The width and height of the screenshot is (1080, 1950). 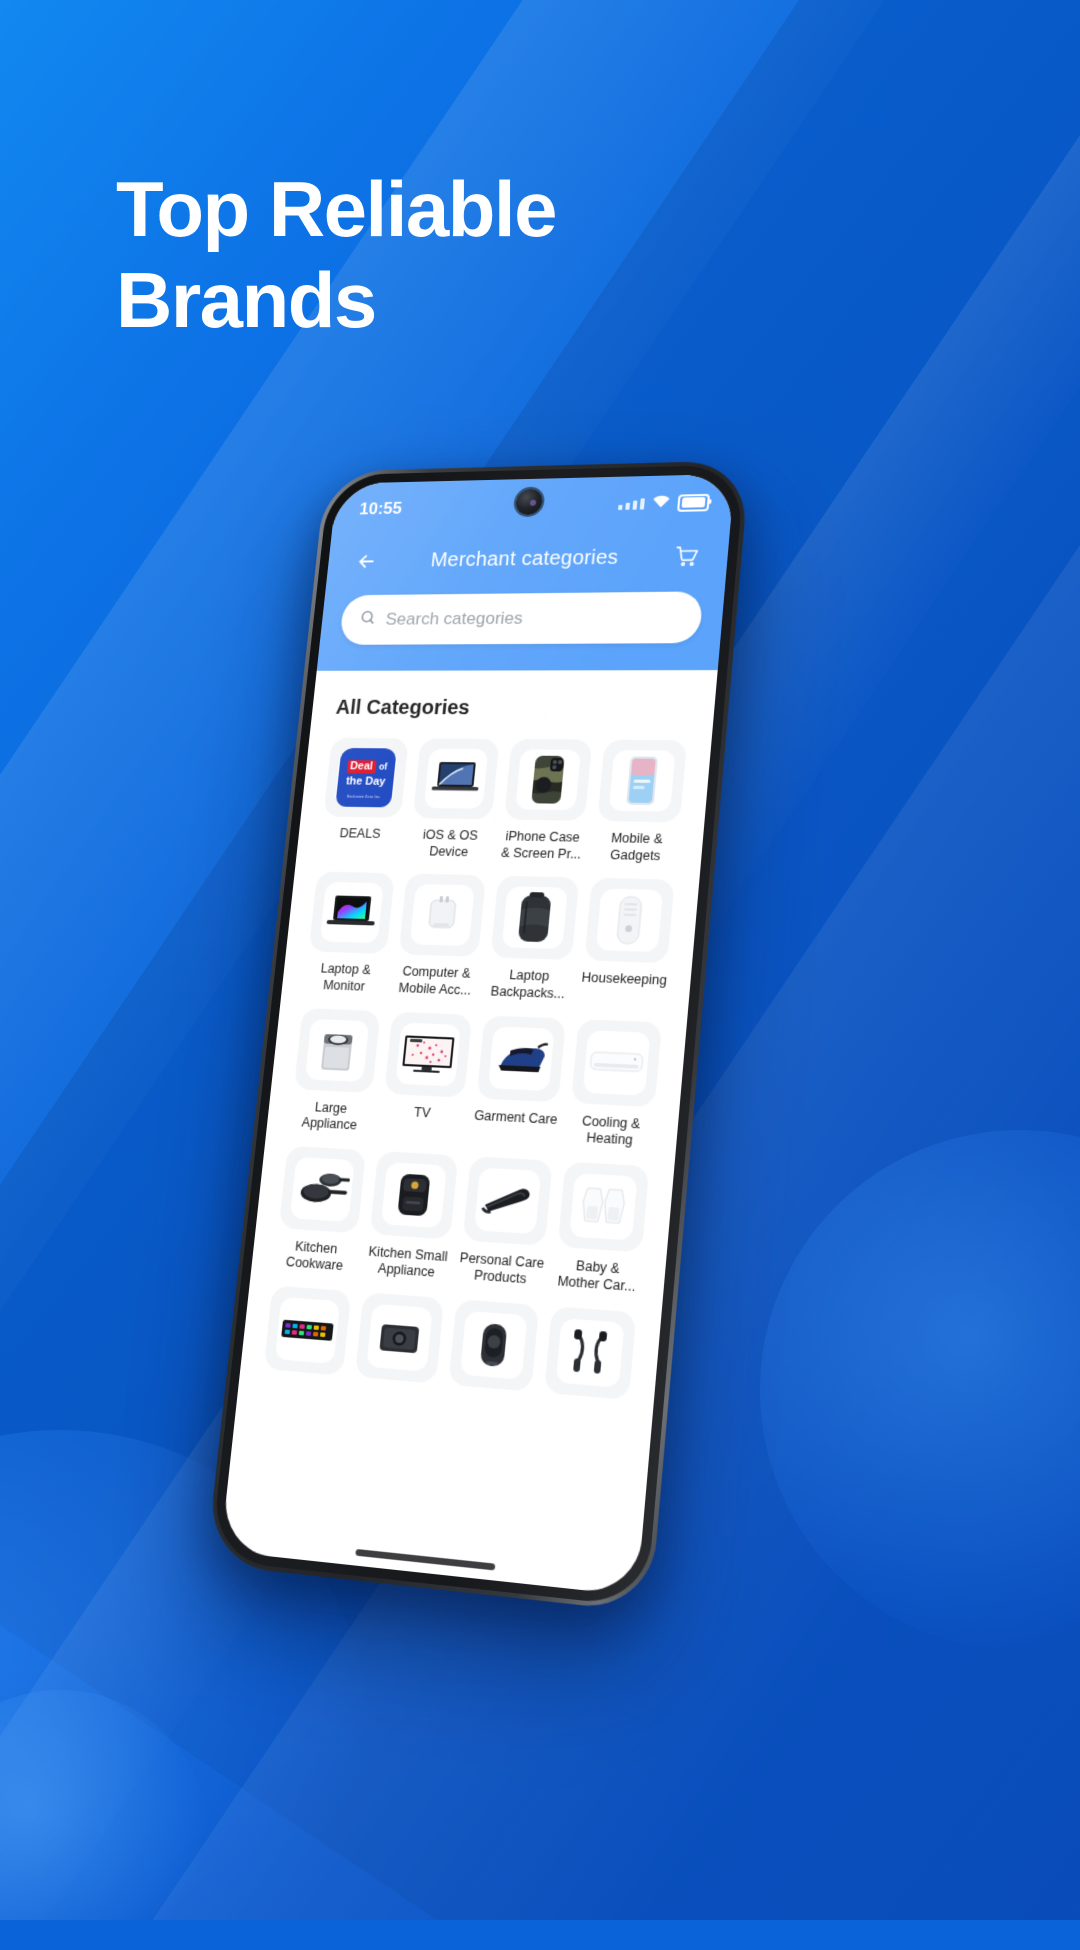 I want to click on nav-title: Merchant categories, so click(x=524, y=558).